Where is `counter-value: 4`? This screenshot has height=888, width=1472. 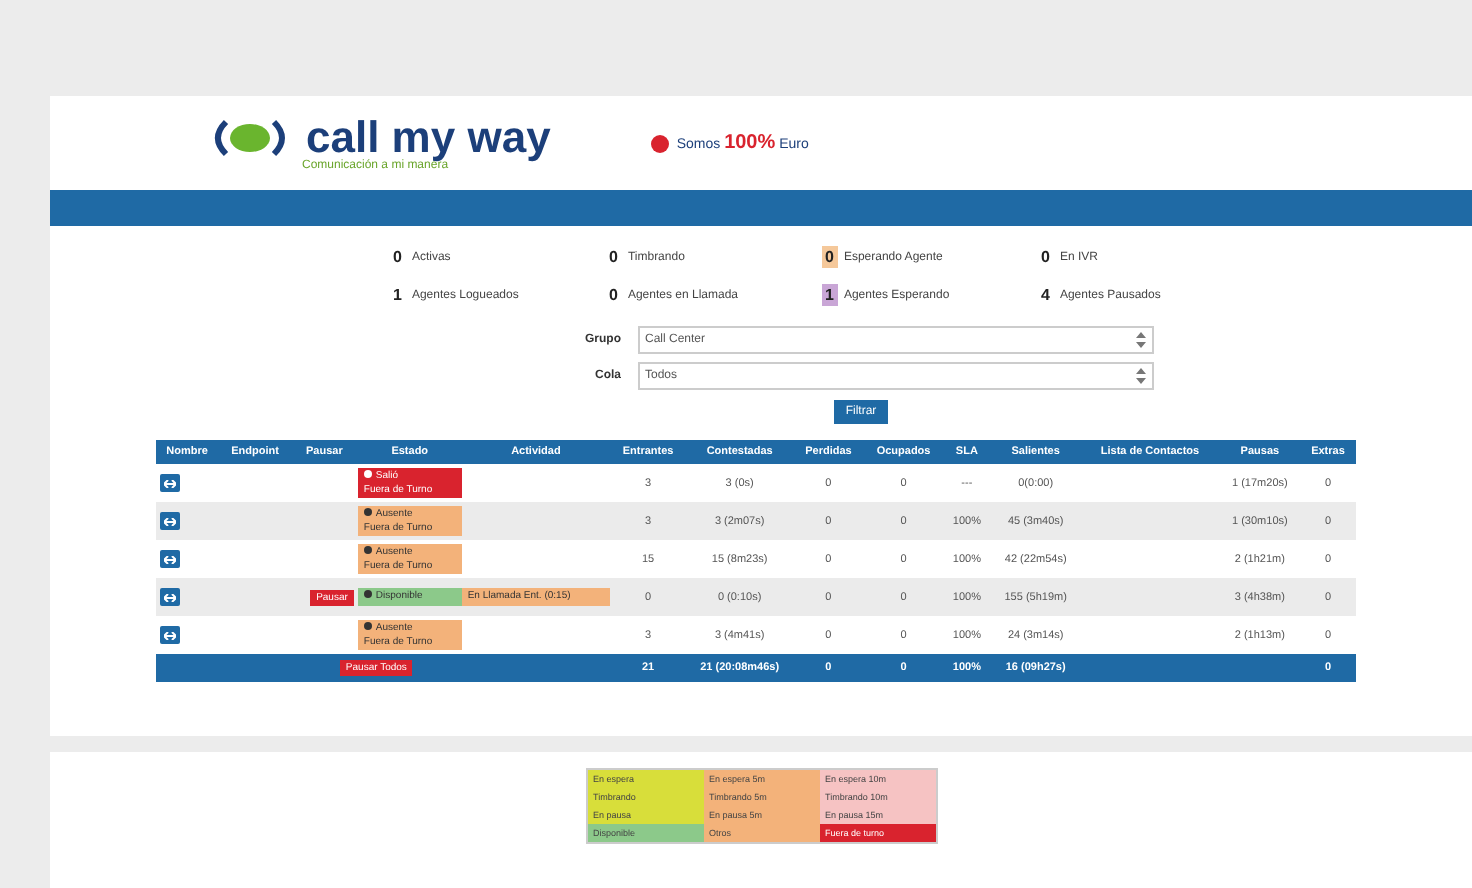 counter-value: 4 is located at coordinates (1045, 295).